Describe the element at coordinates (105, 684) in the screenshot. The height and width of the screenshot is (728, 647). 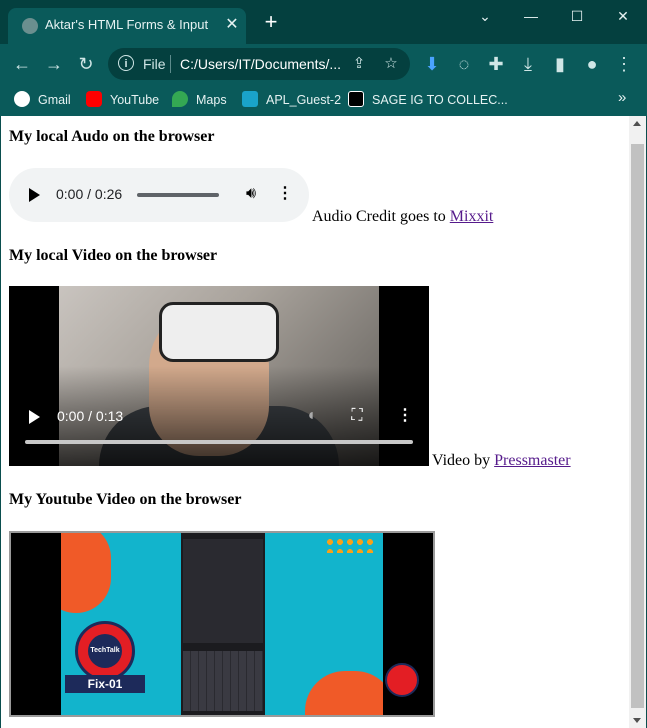
I see `fix-ribbon: Fix-01` at that location.